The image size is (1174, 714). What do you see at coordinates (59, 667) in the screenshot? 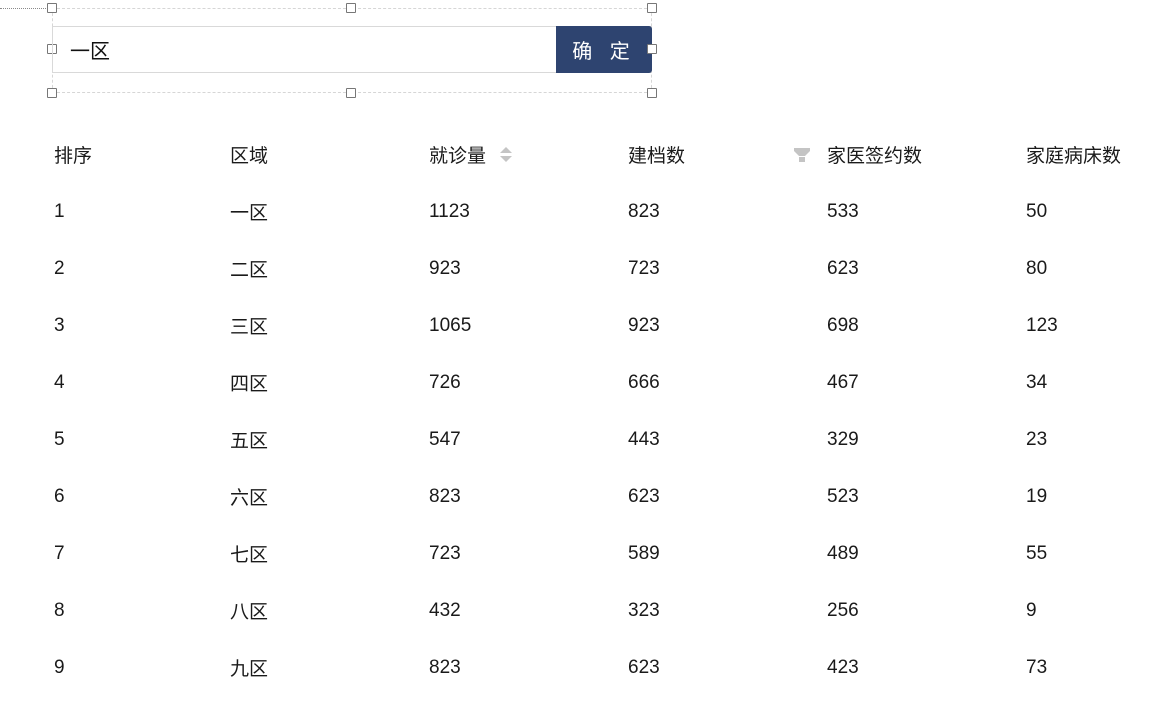
I see `cell-rank: 9` at bounding box center [59, 667].